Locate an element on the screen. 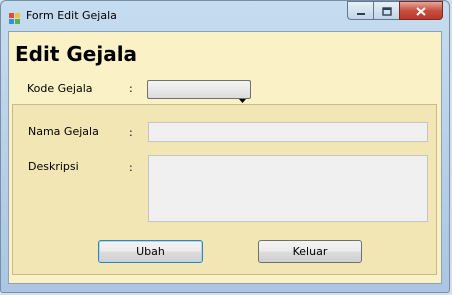 Image resolution: width=452 pixels, height=295 pixels. keluar-button: Keluar is located at coordinates (310, 251).